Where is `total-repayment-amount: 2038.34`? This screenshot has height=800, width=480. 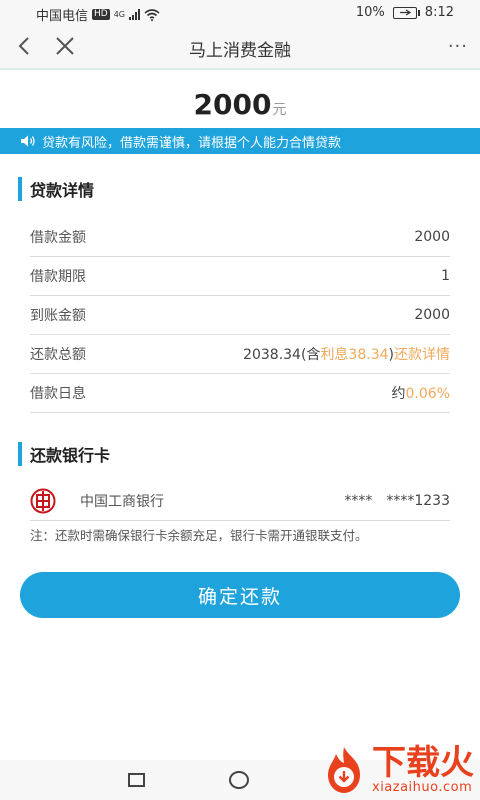 total-repayment-amount: 2038.34 is located at coordinates (272, 355).